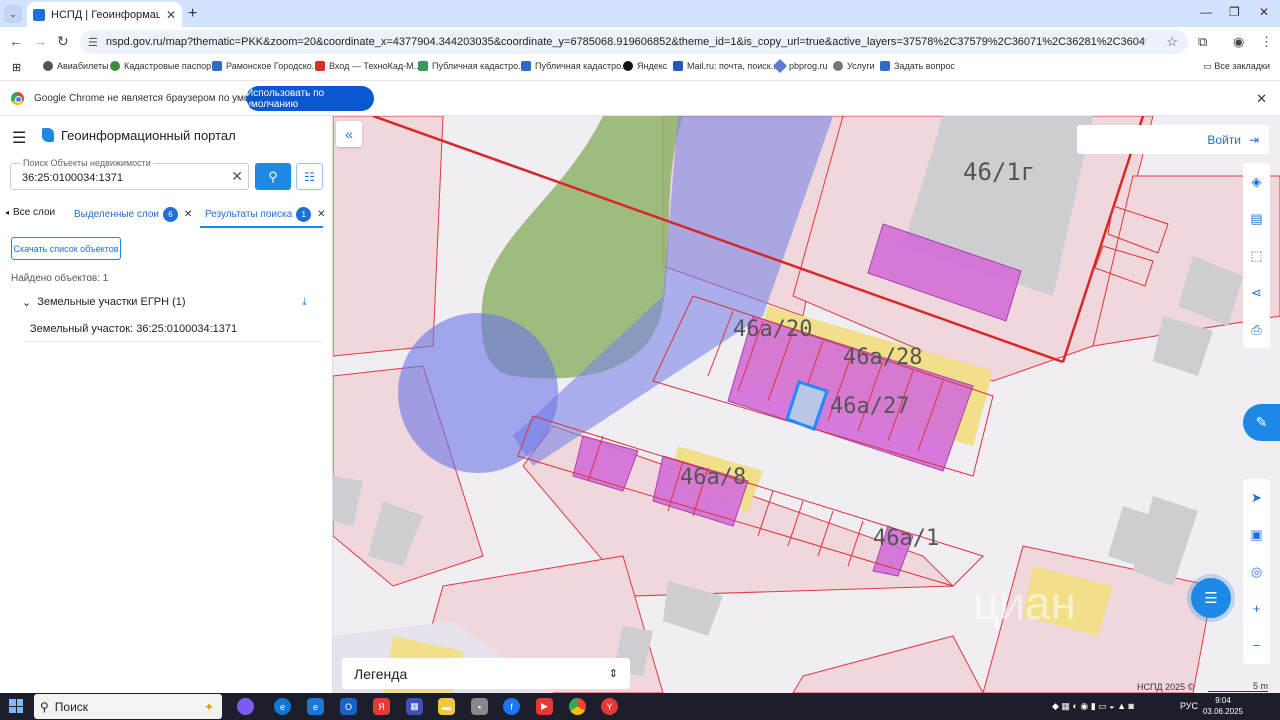 Image resolution: width=1280 pixels, height=720 pixels. I want to click on filter-button: ☷, so click(309, 176).